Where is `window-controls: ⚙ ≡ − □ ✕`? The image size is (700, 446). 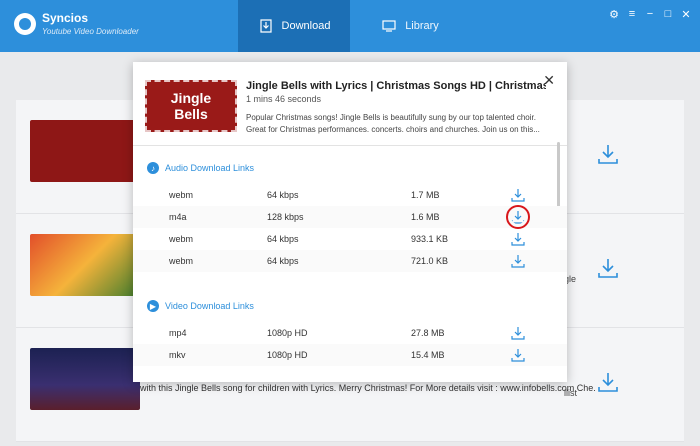
window-controls: ⚙ ≡ − □ ✕ is located at coordinates (650, 14).